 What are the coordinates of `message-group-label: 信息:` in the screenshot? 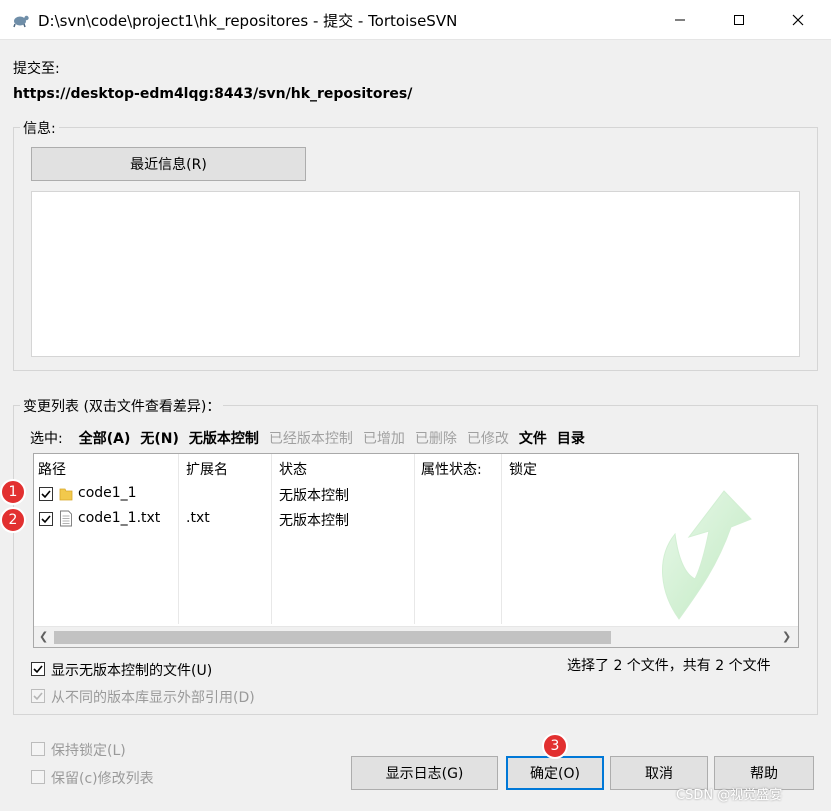 It's located at (39, 128).